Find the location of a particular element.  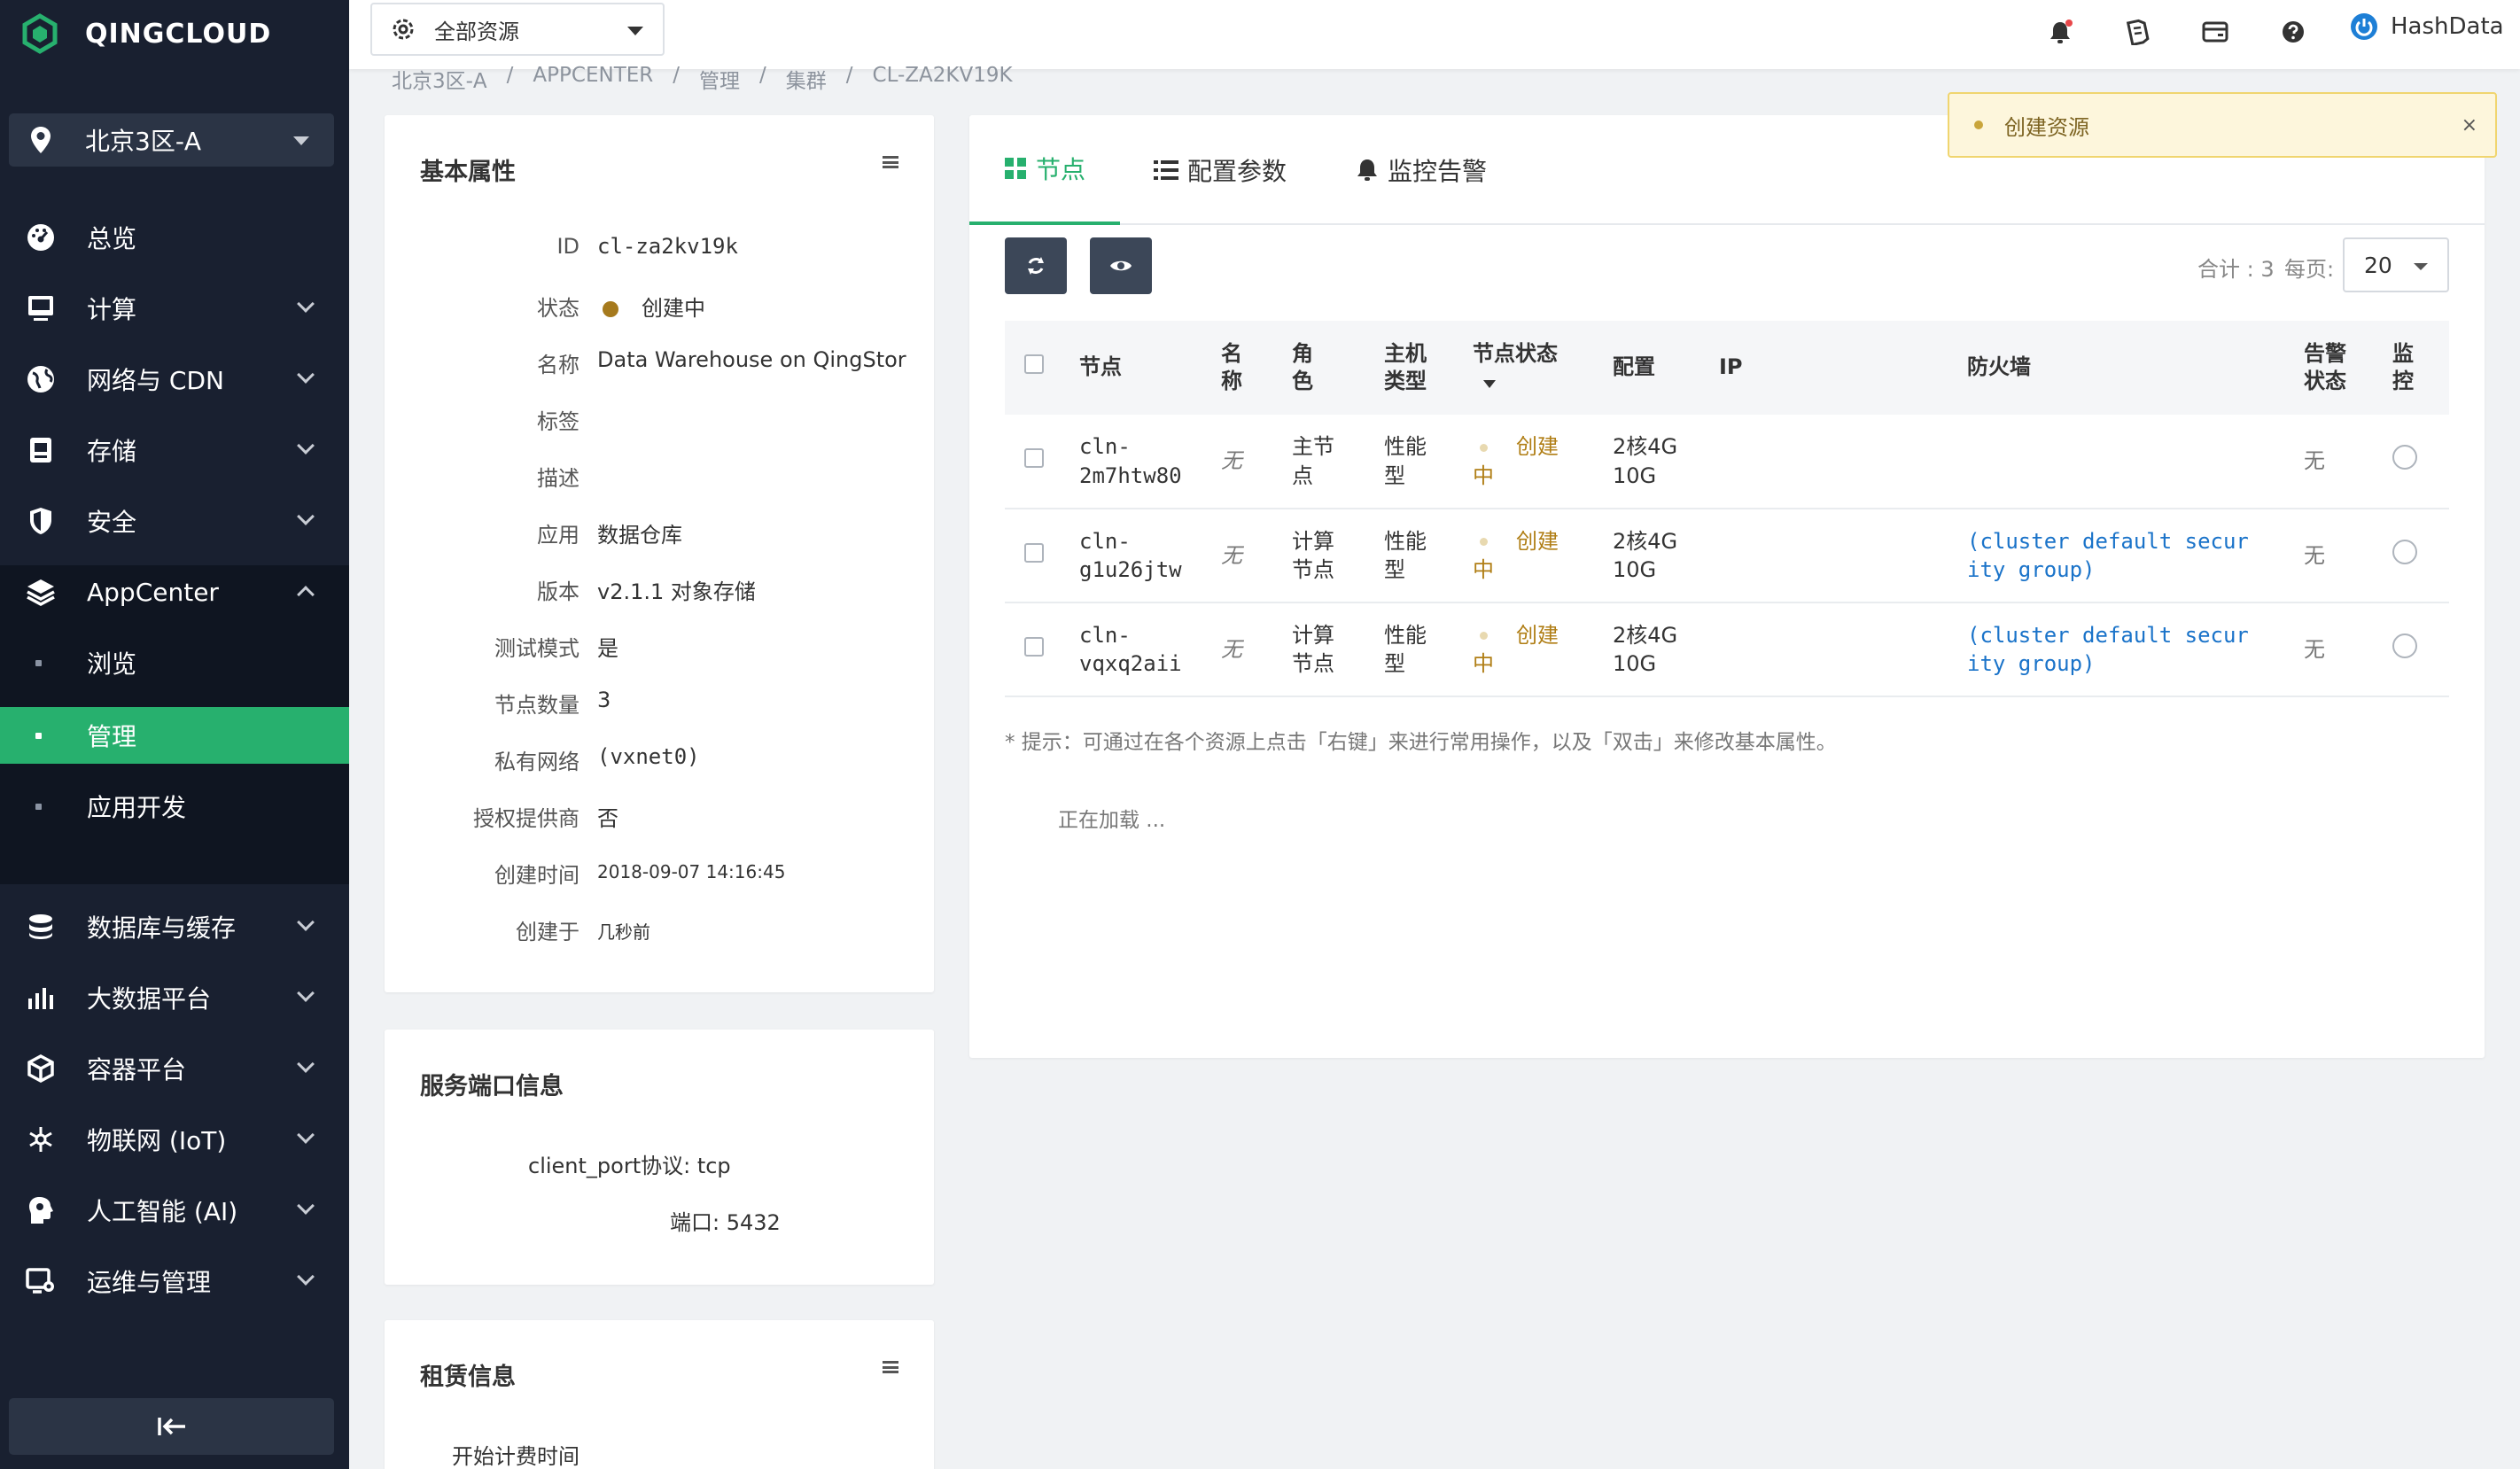

user-menu: HashData is located at coordinates (2427, 26).